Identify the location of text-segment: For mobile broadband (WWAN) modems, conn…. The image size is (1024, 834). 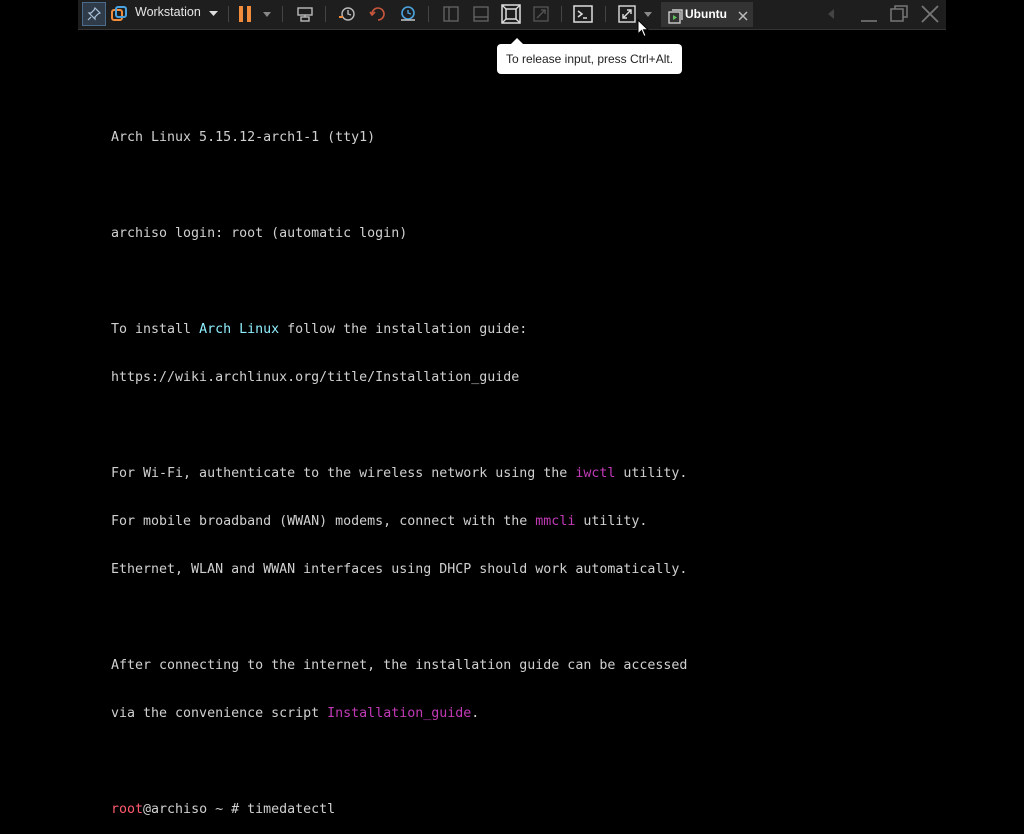
(323, 521).